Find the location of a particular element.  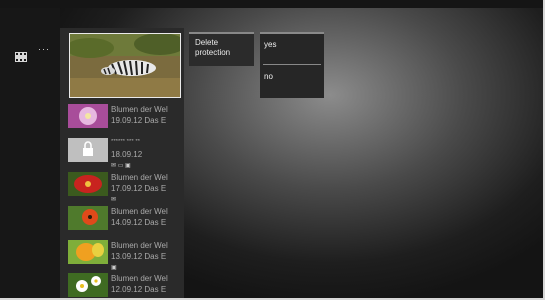

option-no: no is located at coordinates (292, 80).